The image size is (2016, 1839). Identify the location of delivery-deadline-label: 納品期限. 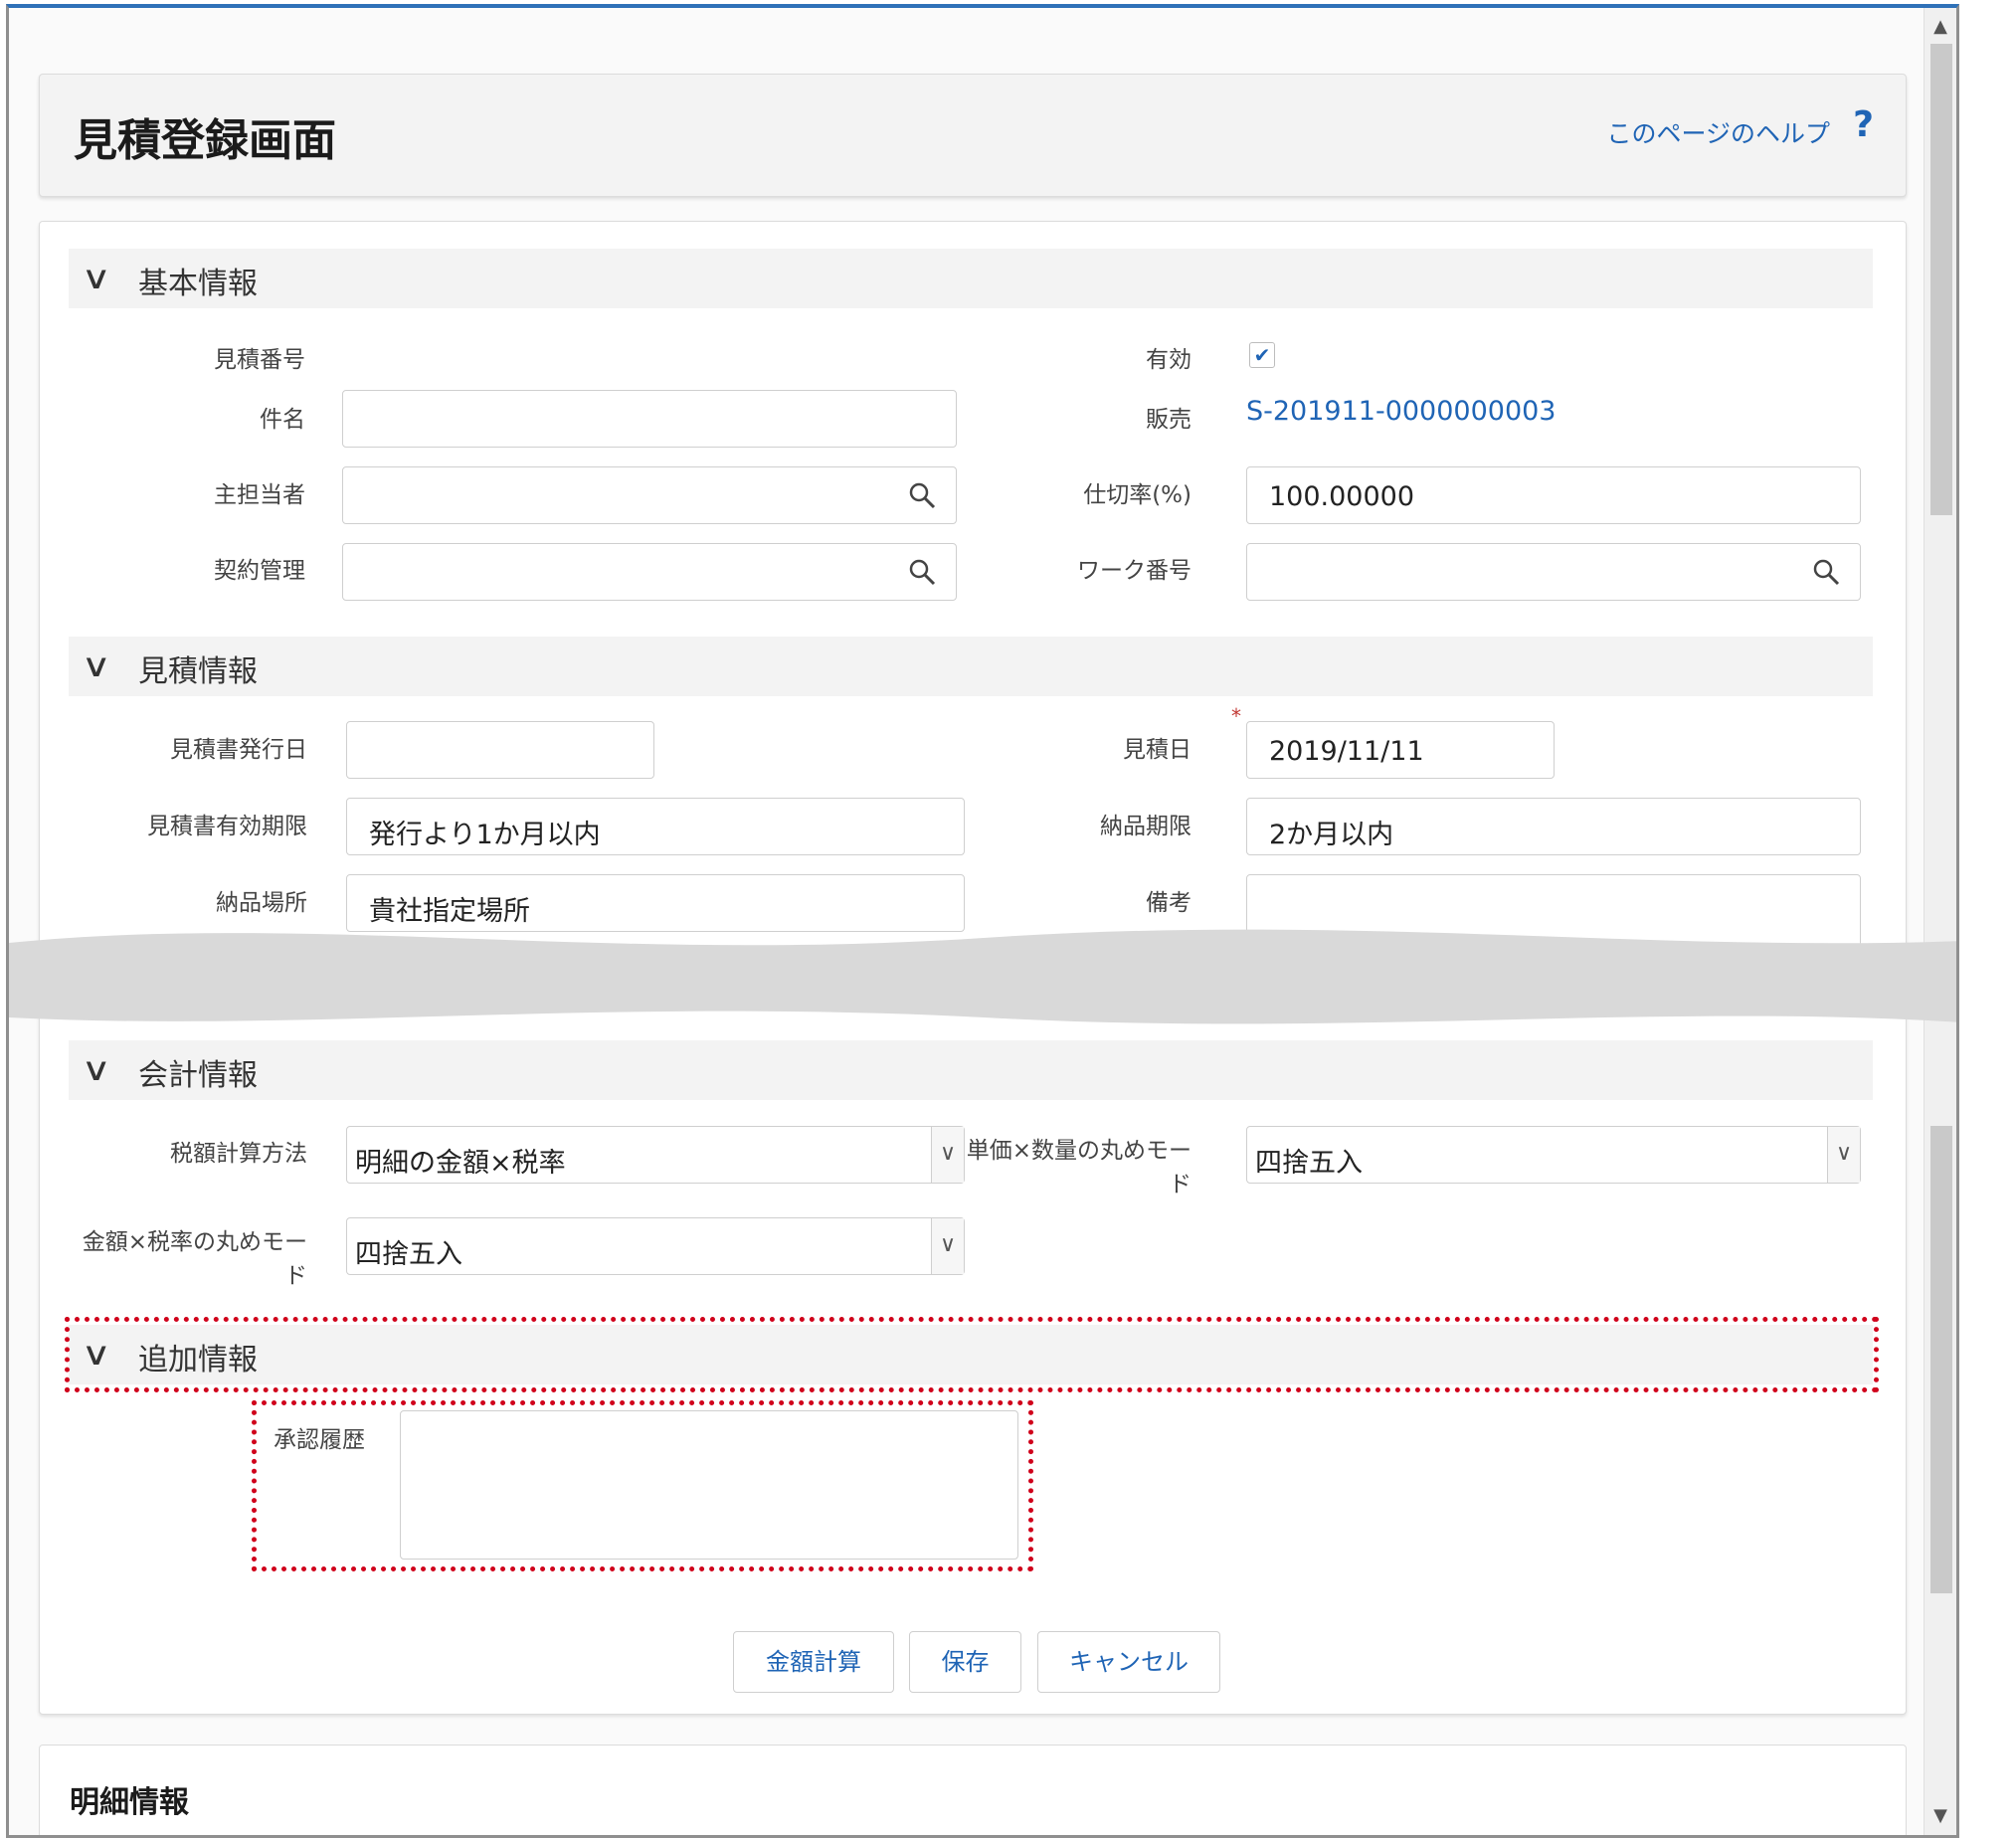
(1145, 826).